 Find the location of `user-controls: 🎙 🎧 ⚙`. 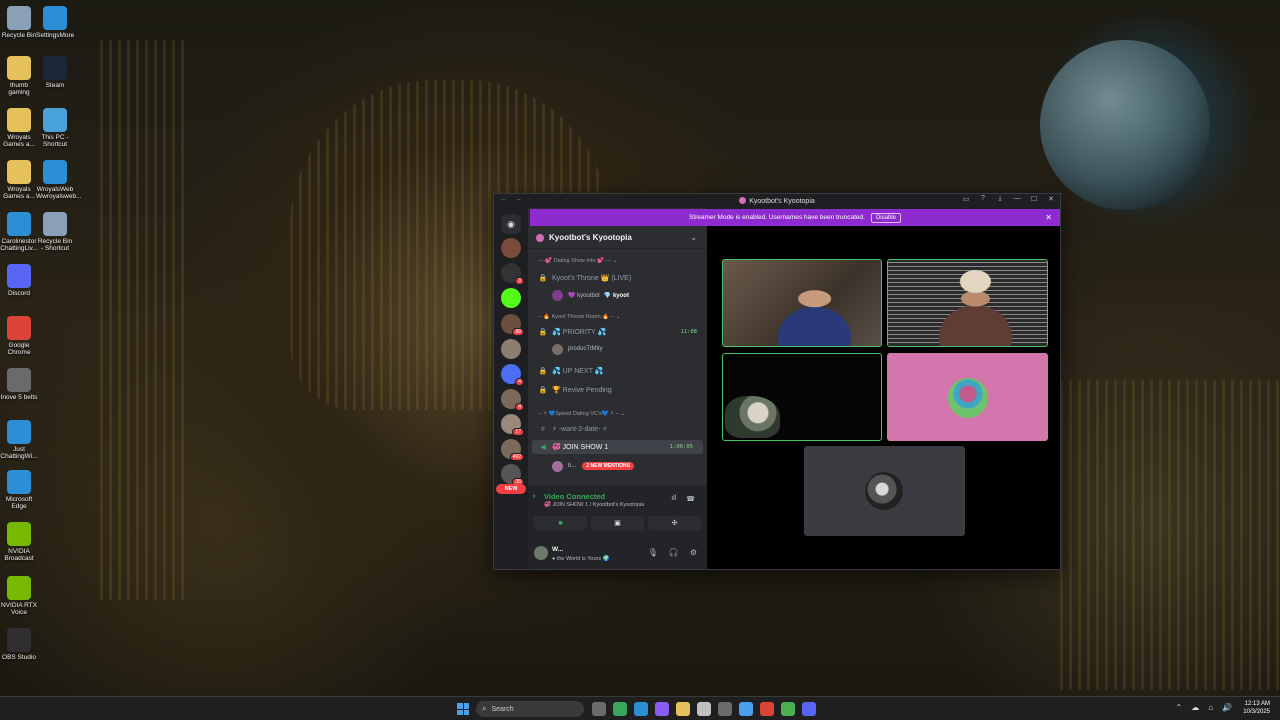

user-controls: 🎙 🎧 ⚙ is located at coordinates (672, 552).